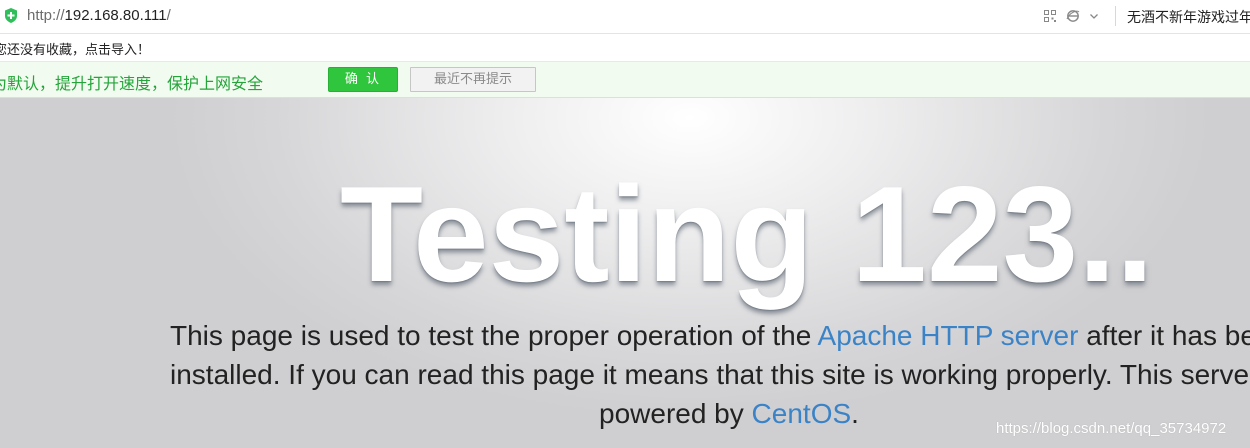  I want to click on url-field: http://192.168.80.111/, so click(99, 15).